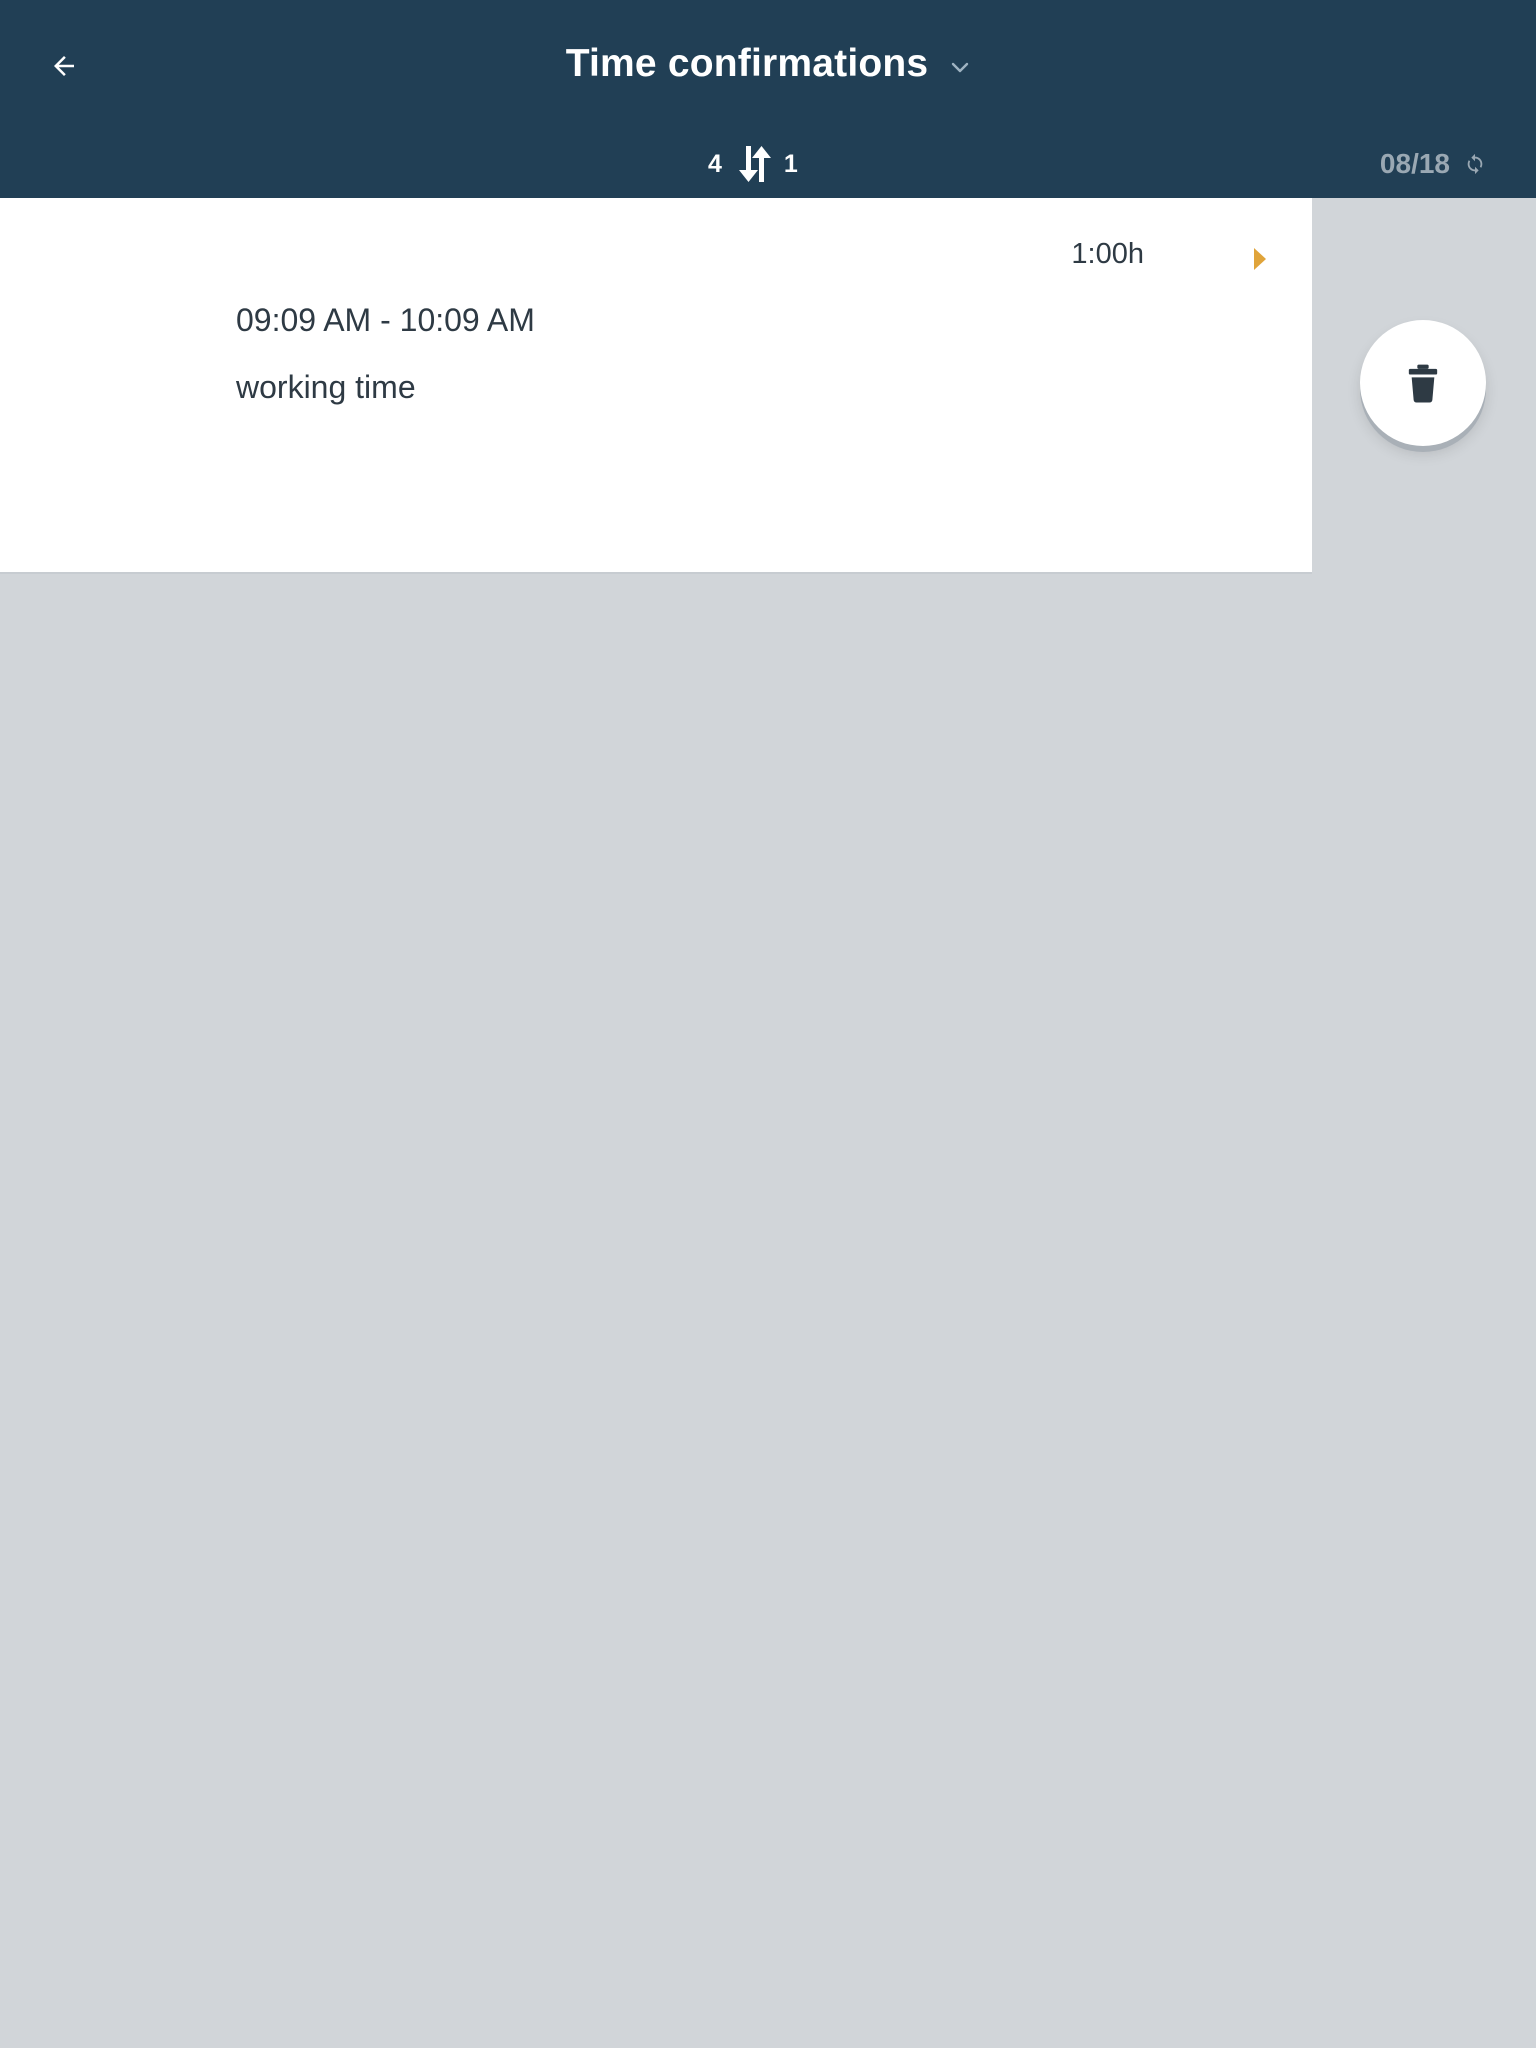 The width and height of the screenshot is (1536, 2048). I want to click on page-title: Time confirmations, so click(747, 63).